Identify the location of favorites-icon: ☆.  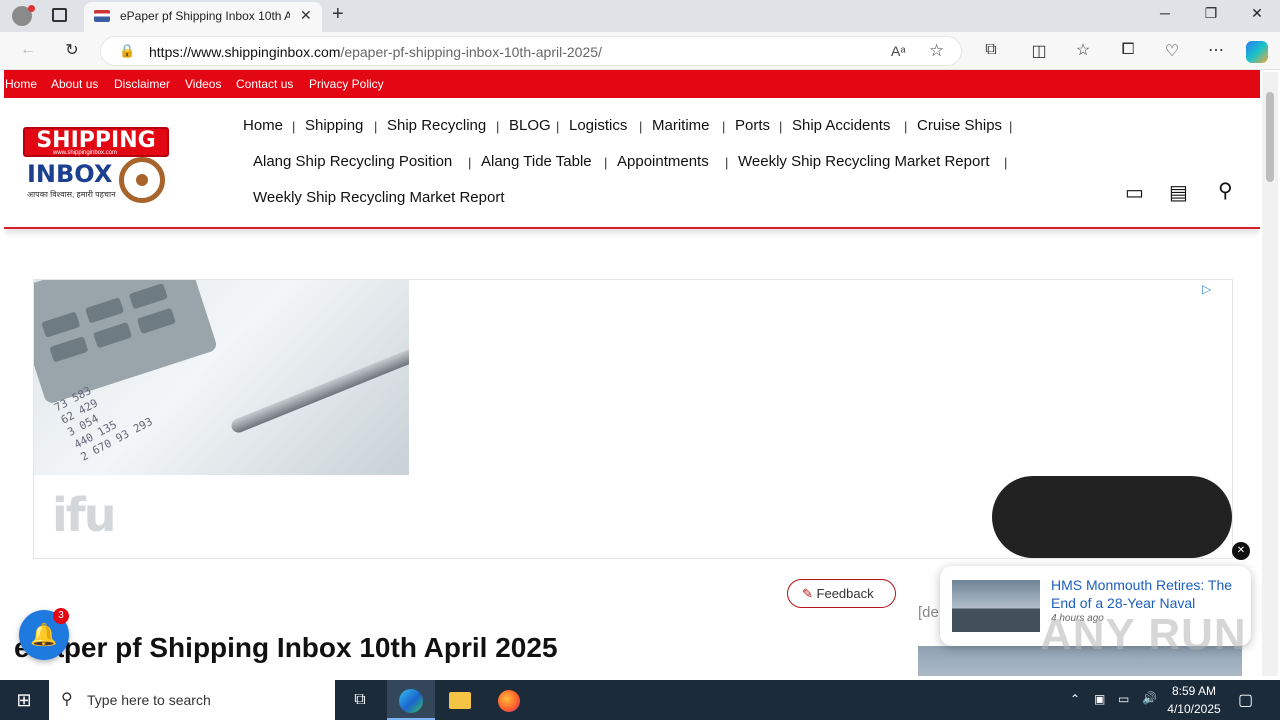
(1083, 50).